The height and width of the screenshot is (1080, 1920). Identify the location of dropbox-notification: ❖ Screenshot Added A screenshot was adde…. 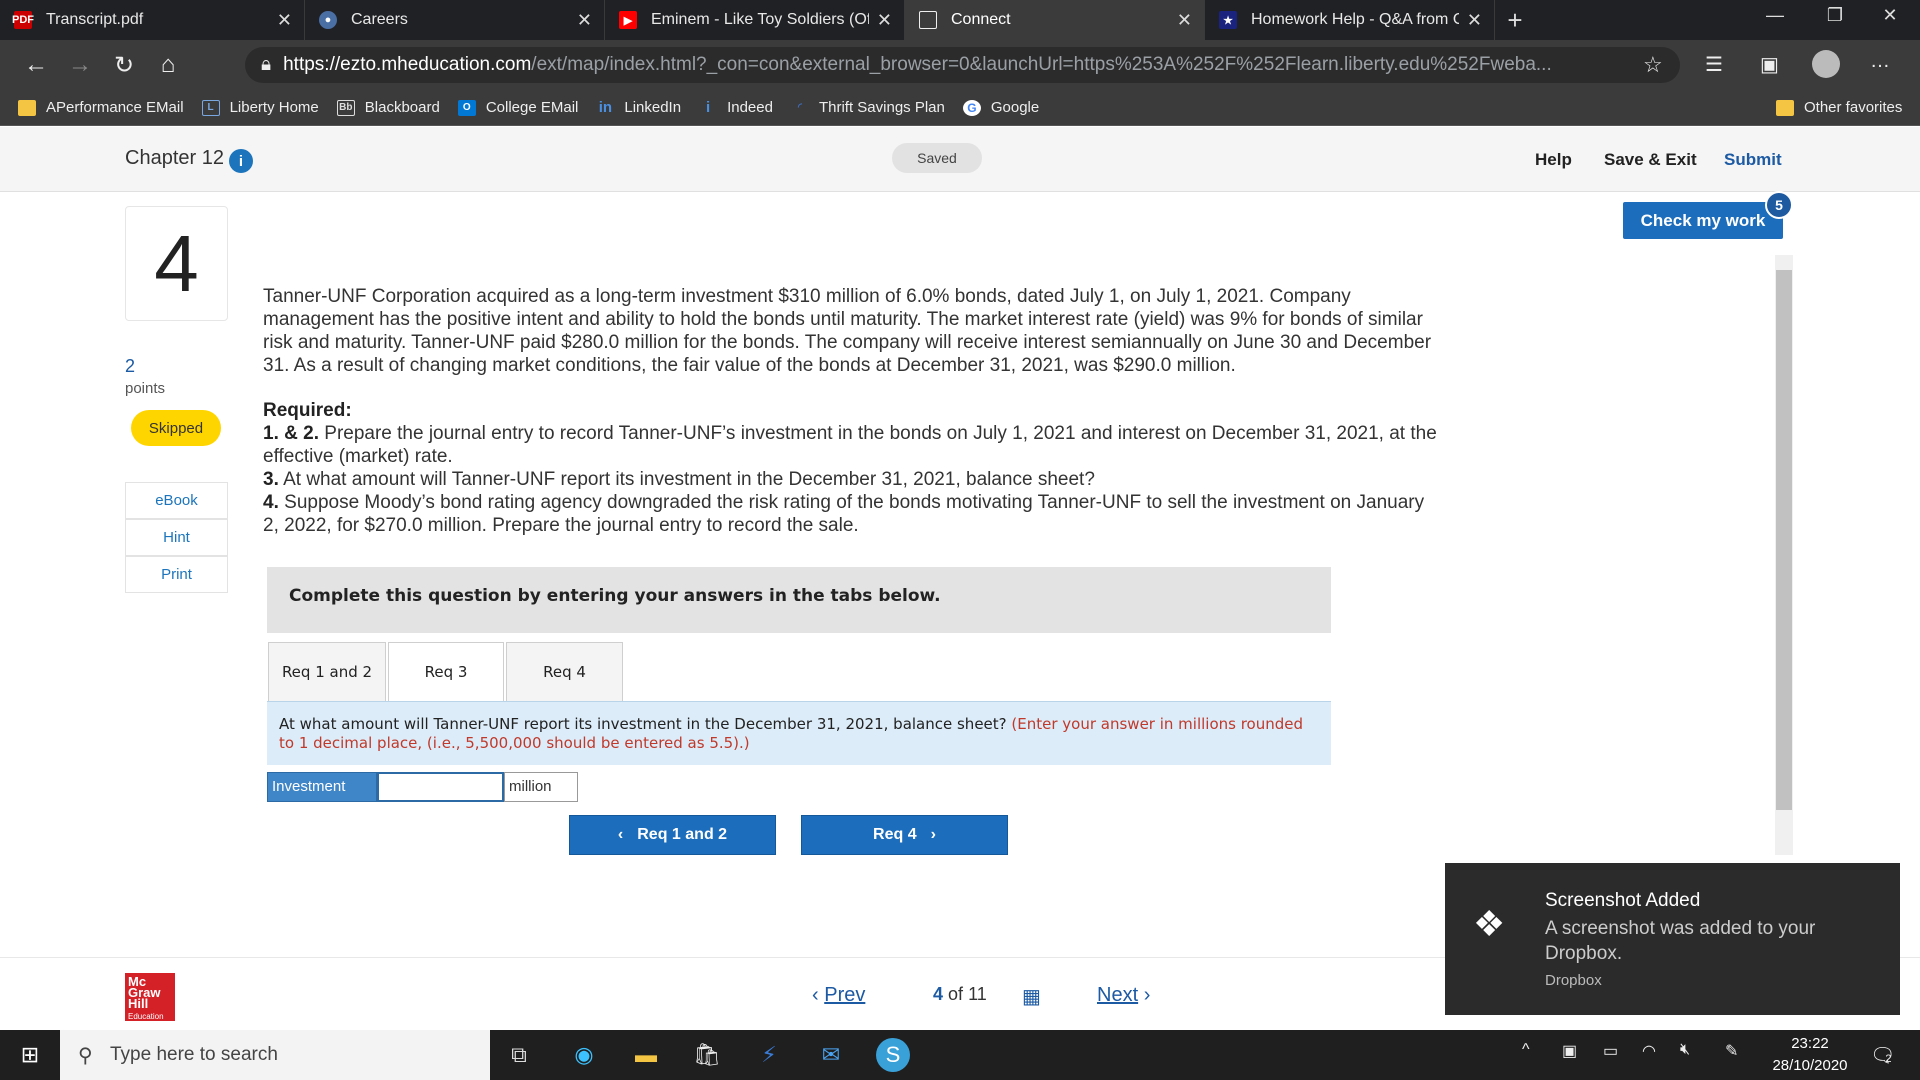
(1672, 939).